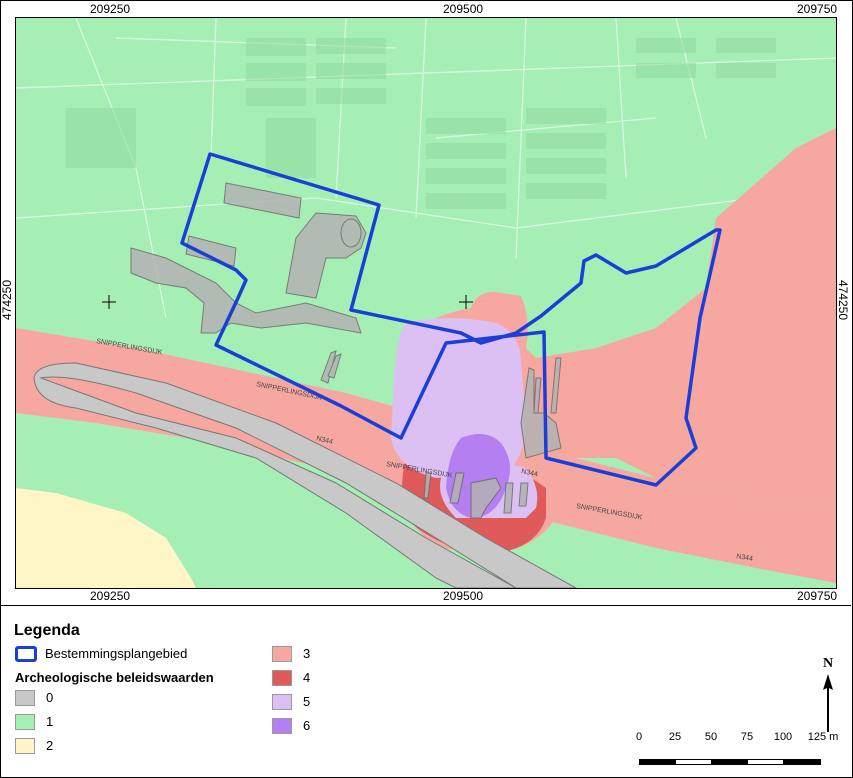 The height and width of the screenshot is (778, 853). Describe the element at coordinates (7, 300) in the screenshot. I see `coord-left-mid: 474250` at that location.